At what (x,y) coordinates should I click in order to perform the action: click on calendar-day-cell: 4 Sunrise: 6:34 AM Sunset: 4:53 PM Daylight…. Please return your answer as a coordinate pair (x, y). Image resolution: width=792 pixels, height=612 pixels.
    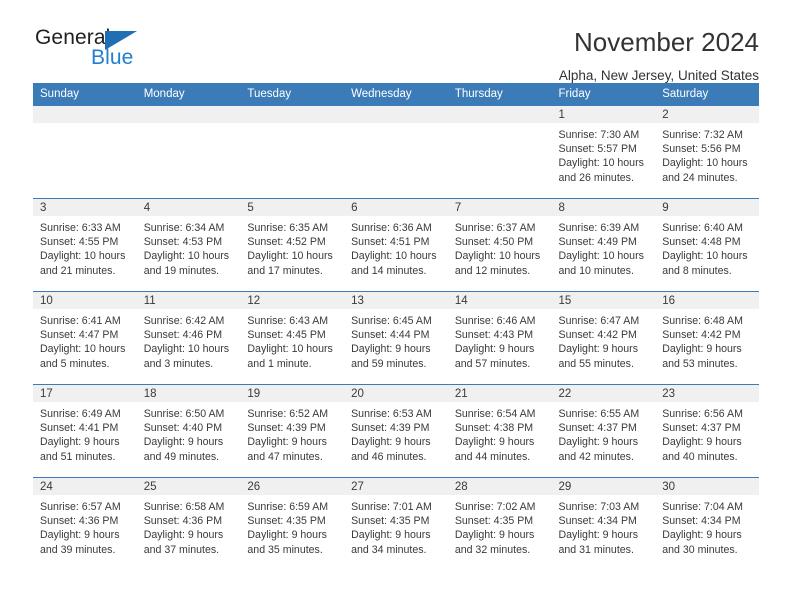
    Looking at the image, I should click on (188, 245).